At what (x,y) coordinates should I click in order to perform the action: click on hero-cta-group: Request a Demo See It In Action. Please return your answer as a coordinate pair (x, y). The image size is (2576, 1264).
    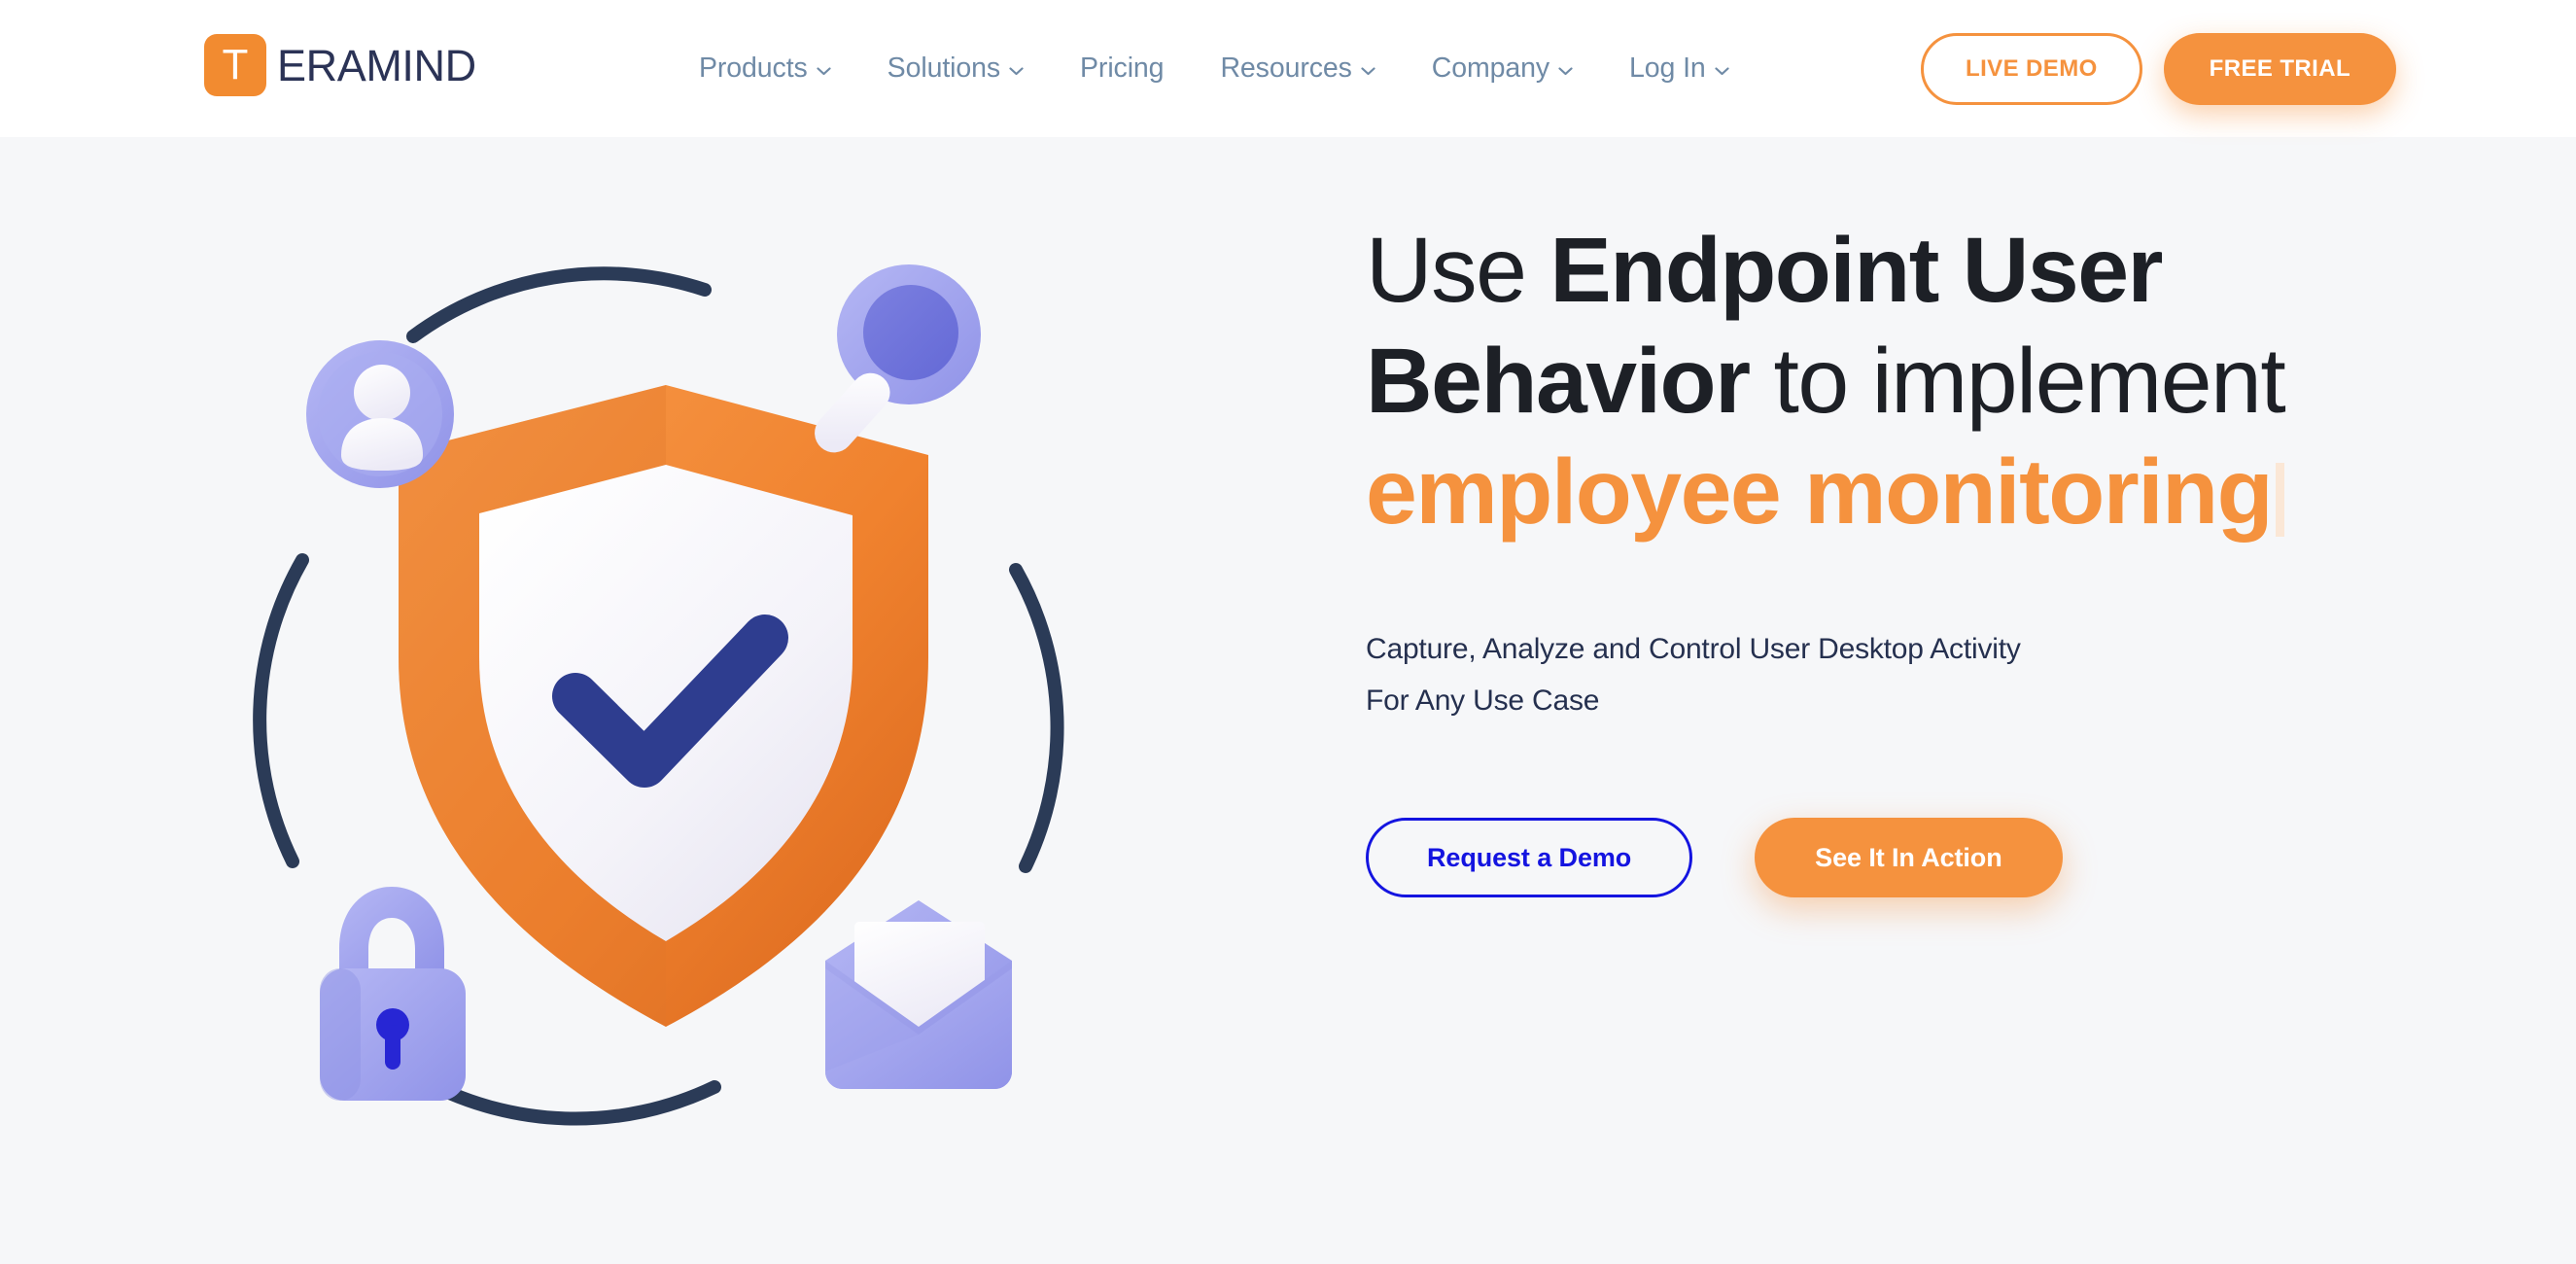
    Looking at the image, I should click on (1852, 857).